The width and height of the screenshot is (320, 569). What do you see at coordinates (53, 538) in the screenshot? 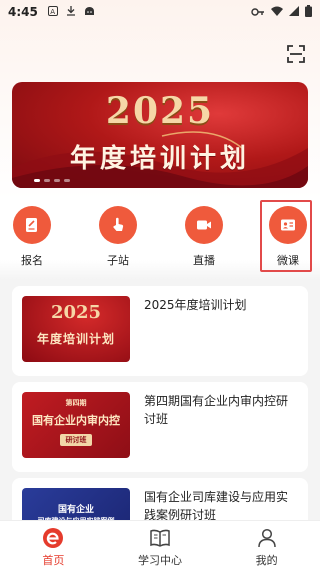
I see `home-e-icon` at bounding box center [53, 538].